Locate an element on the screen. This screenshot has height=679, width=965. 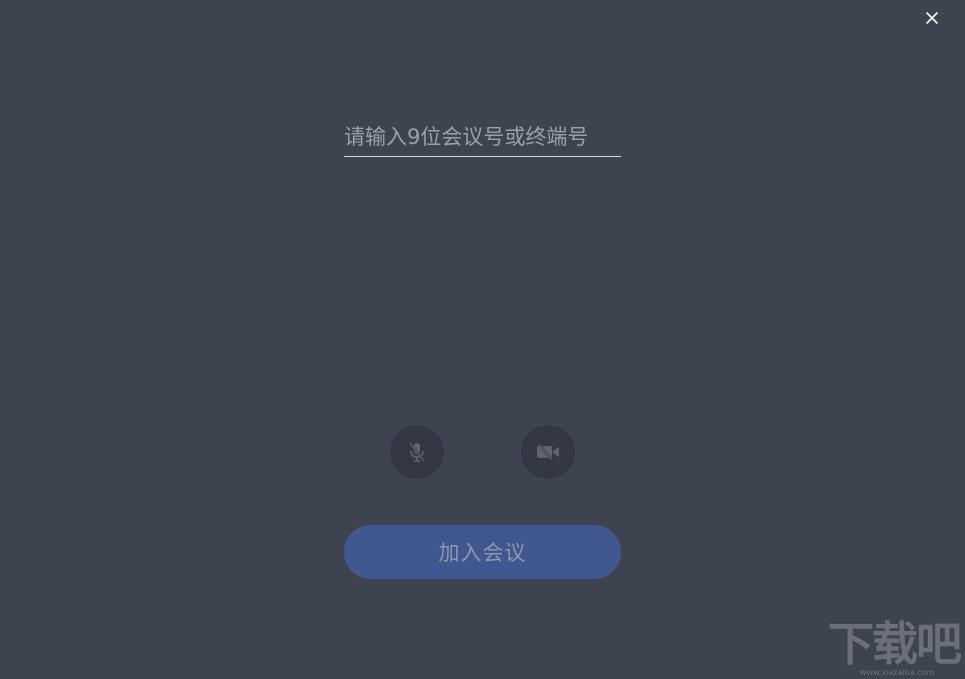
meeting-number-input is located at coordinates (482, 137).